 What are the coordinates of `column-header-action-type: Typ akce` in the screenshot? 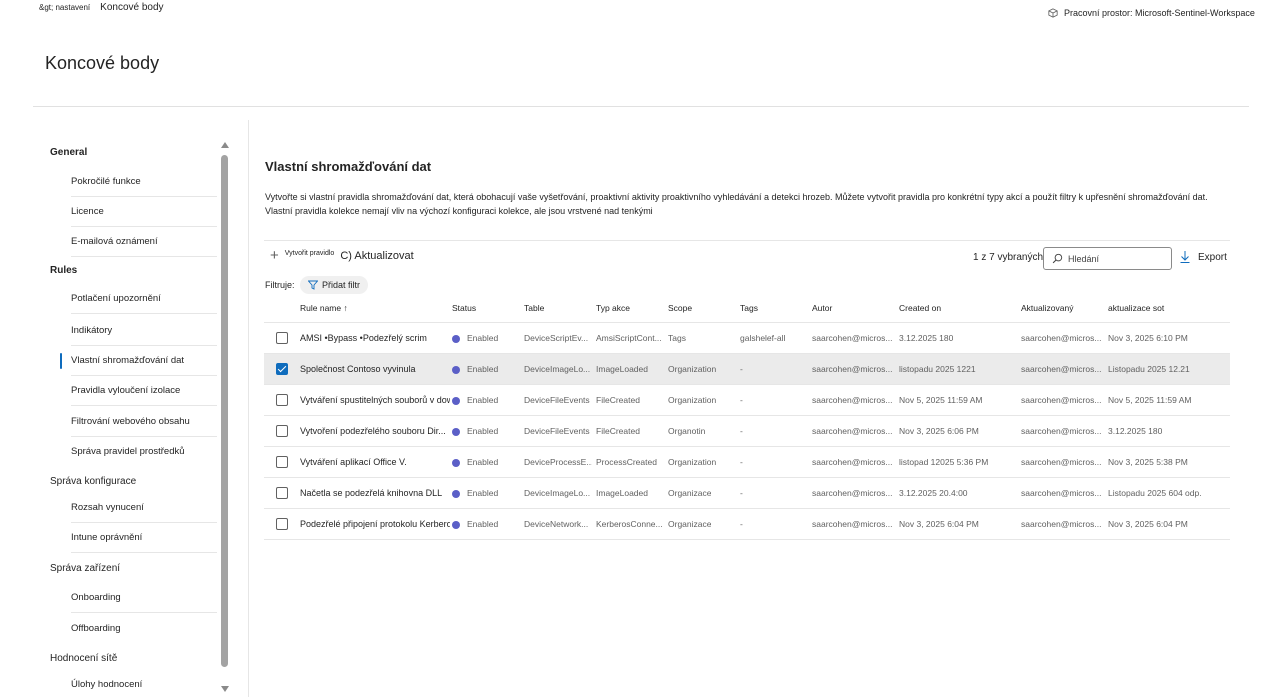 It's located at (613, 308).